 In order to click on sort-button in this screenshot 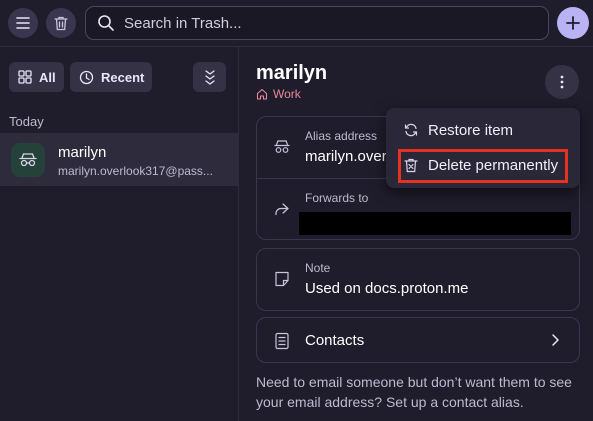, I will do `click(209, 77)`.